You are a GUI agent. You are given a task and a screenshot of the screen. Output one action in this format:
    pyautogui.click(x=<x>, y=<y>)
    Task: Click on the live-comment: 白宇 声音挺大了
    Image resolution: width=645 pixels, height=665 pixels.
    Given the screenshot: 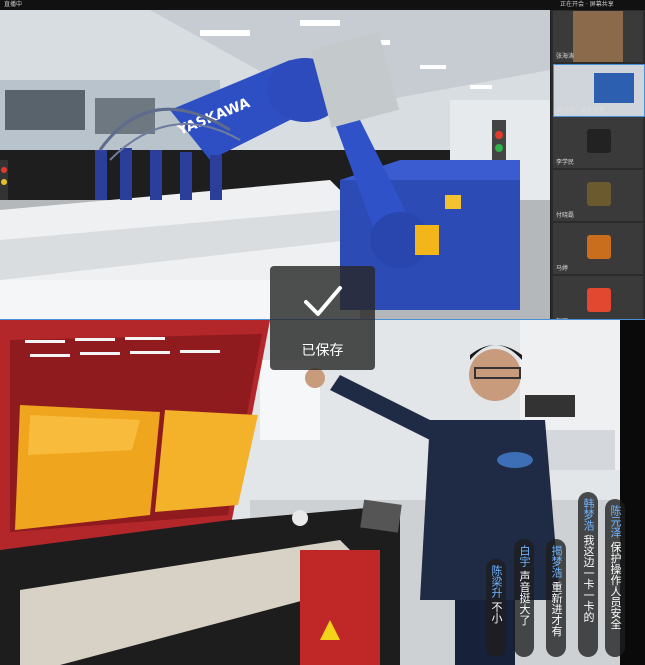 What is the action you would take?
    pyautogui.click(x=524, y=598)
    